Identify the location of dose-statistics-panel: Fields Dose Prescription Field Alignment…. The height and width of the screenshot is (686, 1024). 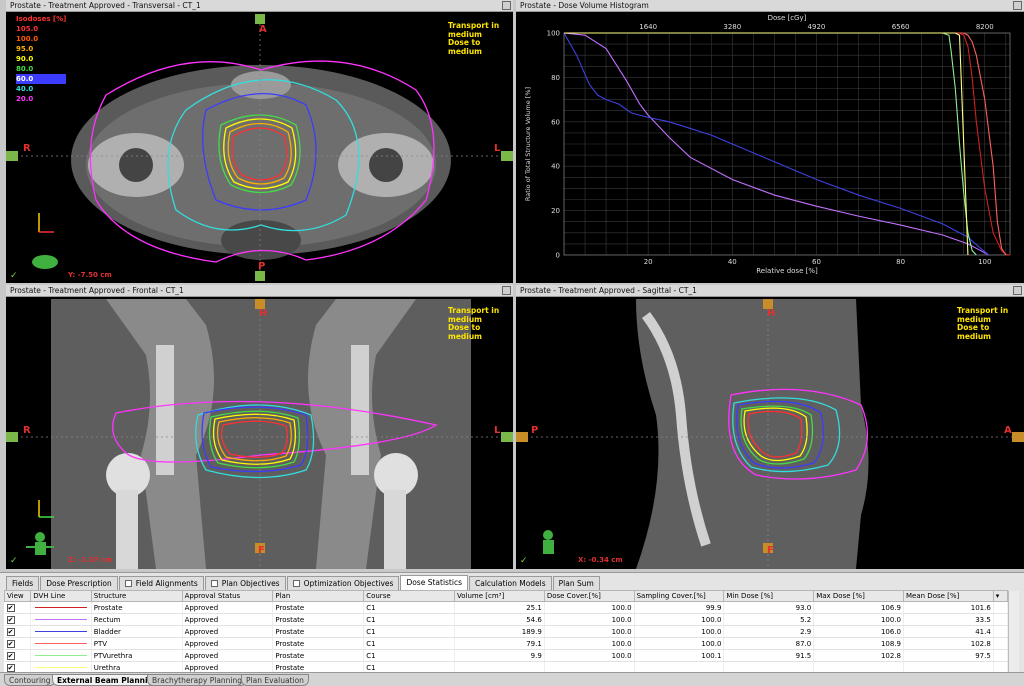
(512, 623).